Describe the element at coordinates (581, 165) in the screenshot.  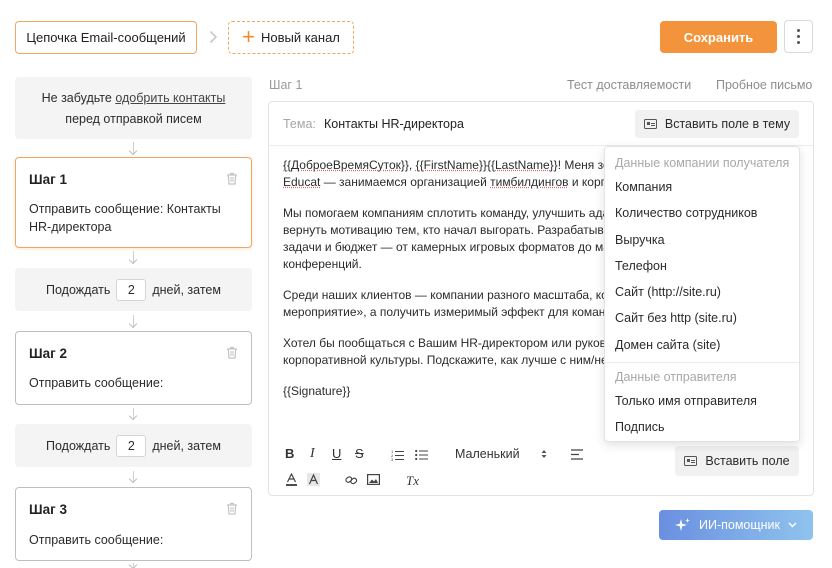
I see `body-text: ! Меня зов` at that location.